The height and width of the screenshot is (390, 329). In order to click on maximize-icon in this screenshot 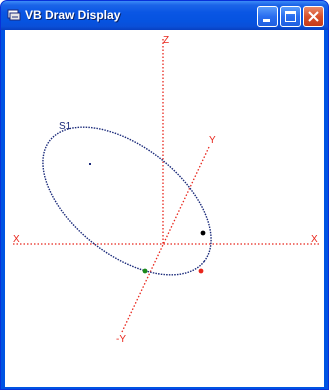, I will do `click(290, 16)`.